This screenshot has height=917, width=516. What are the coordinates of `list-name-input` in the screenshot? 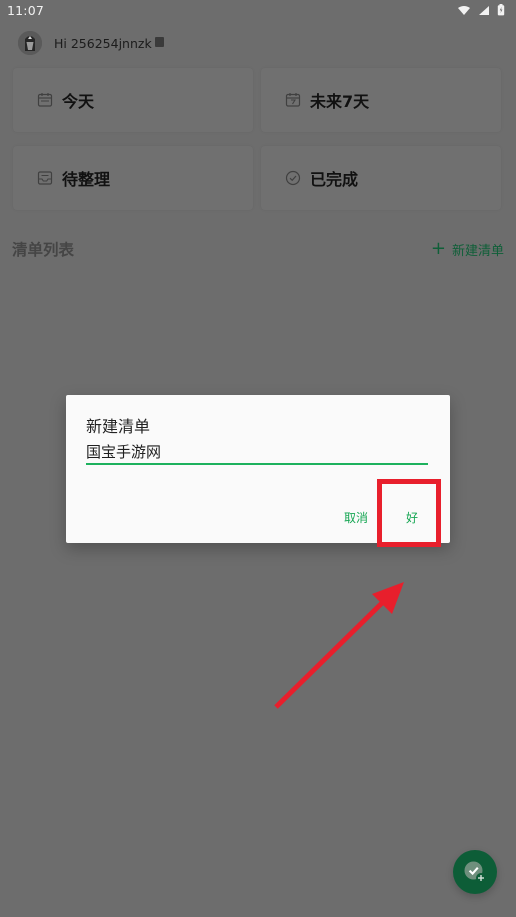 It's located at (257, 453).